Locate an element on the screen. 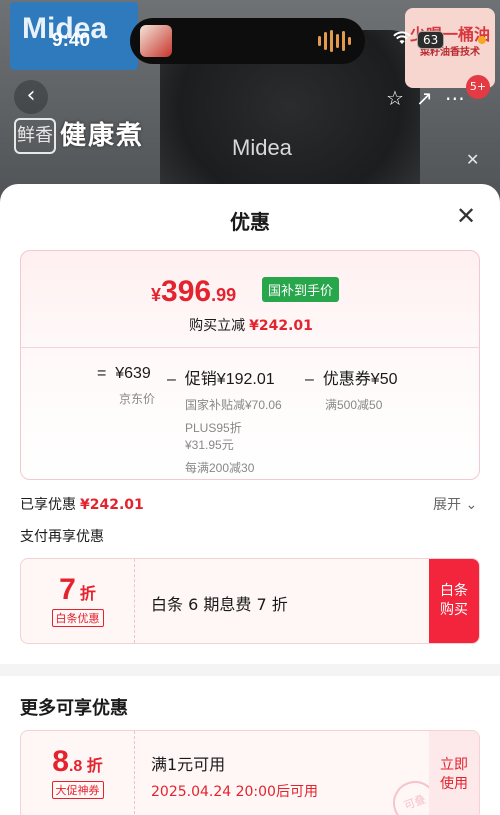 Image resolution: width=500 pixels, height=815 pixels. instant-discount: 购买立减 ¥242.01 is located at coordinates (250, 325).